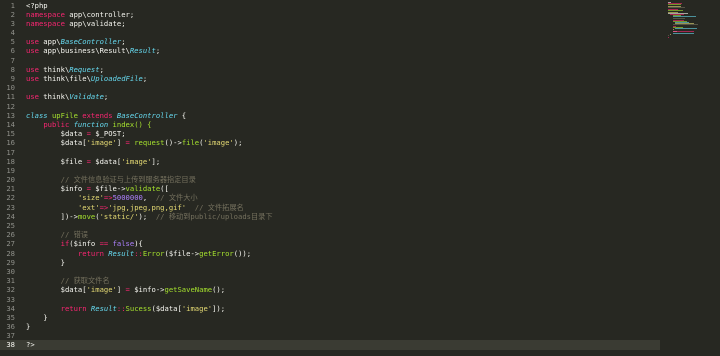  What do you see at coordinates (108, 134) in the screenshot?
I see `code-token: $_POST;` at bounding box center [108, 134].